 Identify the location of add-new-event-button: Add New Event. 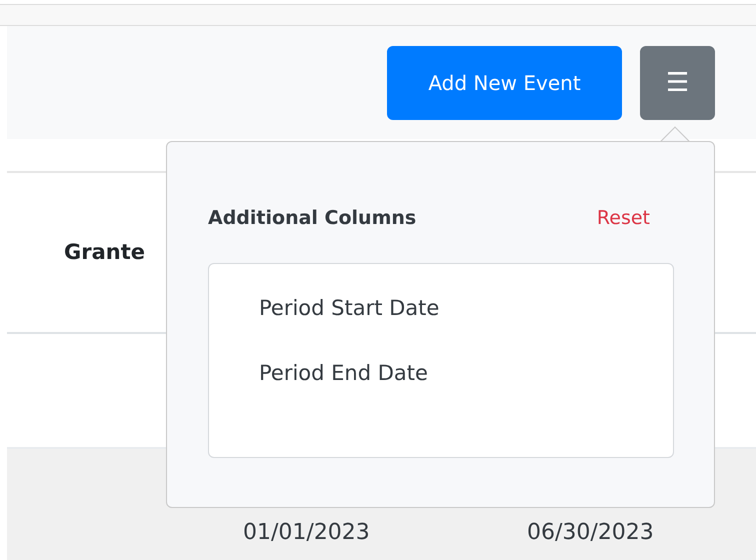
(504, 83).